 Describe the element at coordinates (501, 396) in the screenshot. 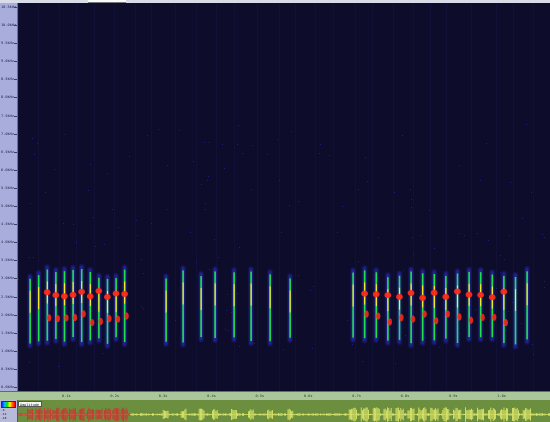

I see `time-tick-label: 1.0s` at that location.